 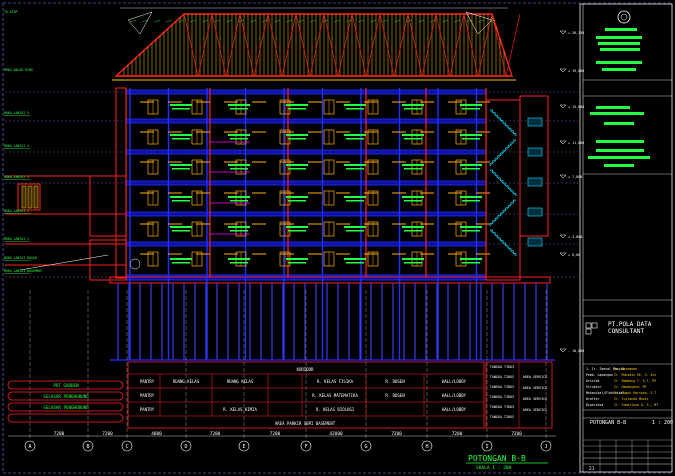 What do you see at coordinates (625, 369) in the screenshot?
I see `svg-text: Ir. Darmawan` at bounding box center [625, 369].